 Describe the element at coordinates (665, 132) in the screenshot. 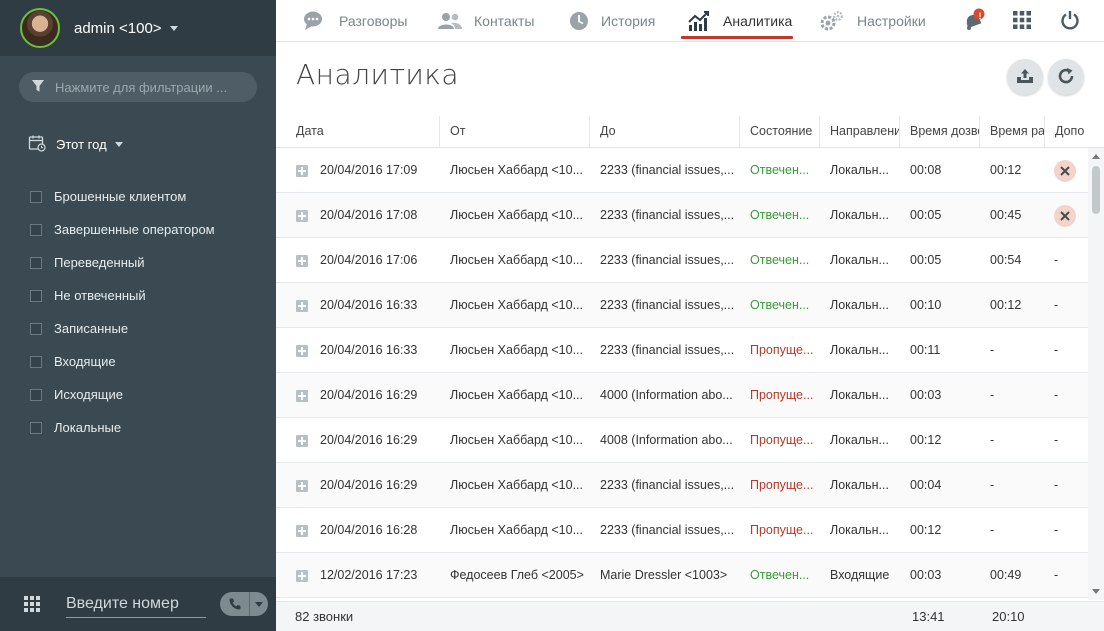

I see `column-header-to: До` at that location.